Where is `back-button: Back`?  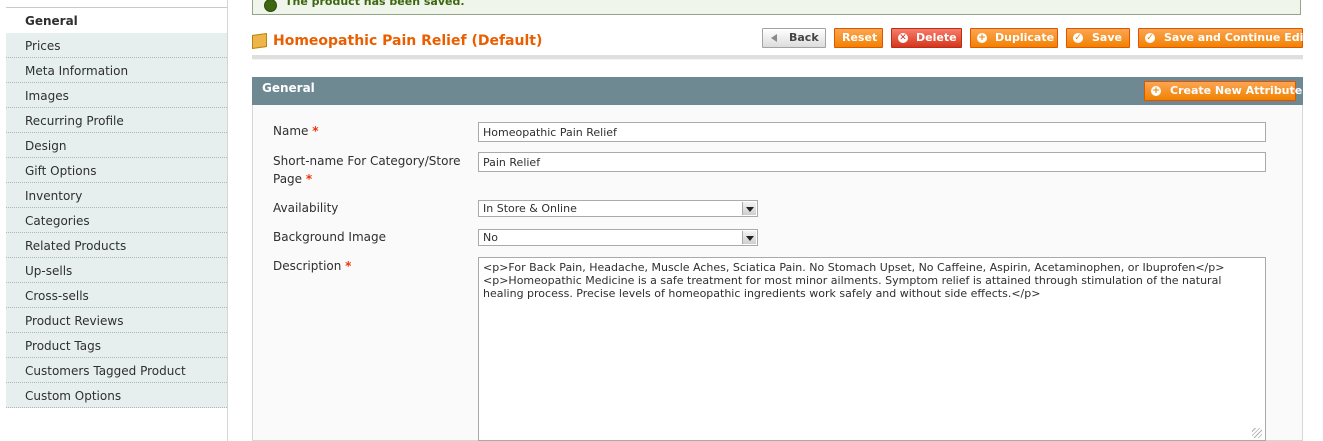
back-button: Back is located at coordinates (794, 38).